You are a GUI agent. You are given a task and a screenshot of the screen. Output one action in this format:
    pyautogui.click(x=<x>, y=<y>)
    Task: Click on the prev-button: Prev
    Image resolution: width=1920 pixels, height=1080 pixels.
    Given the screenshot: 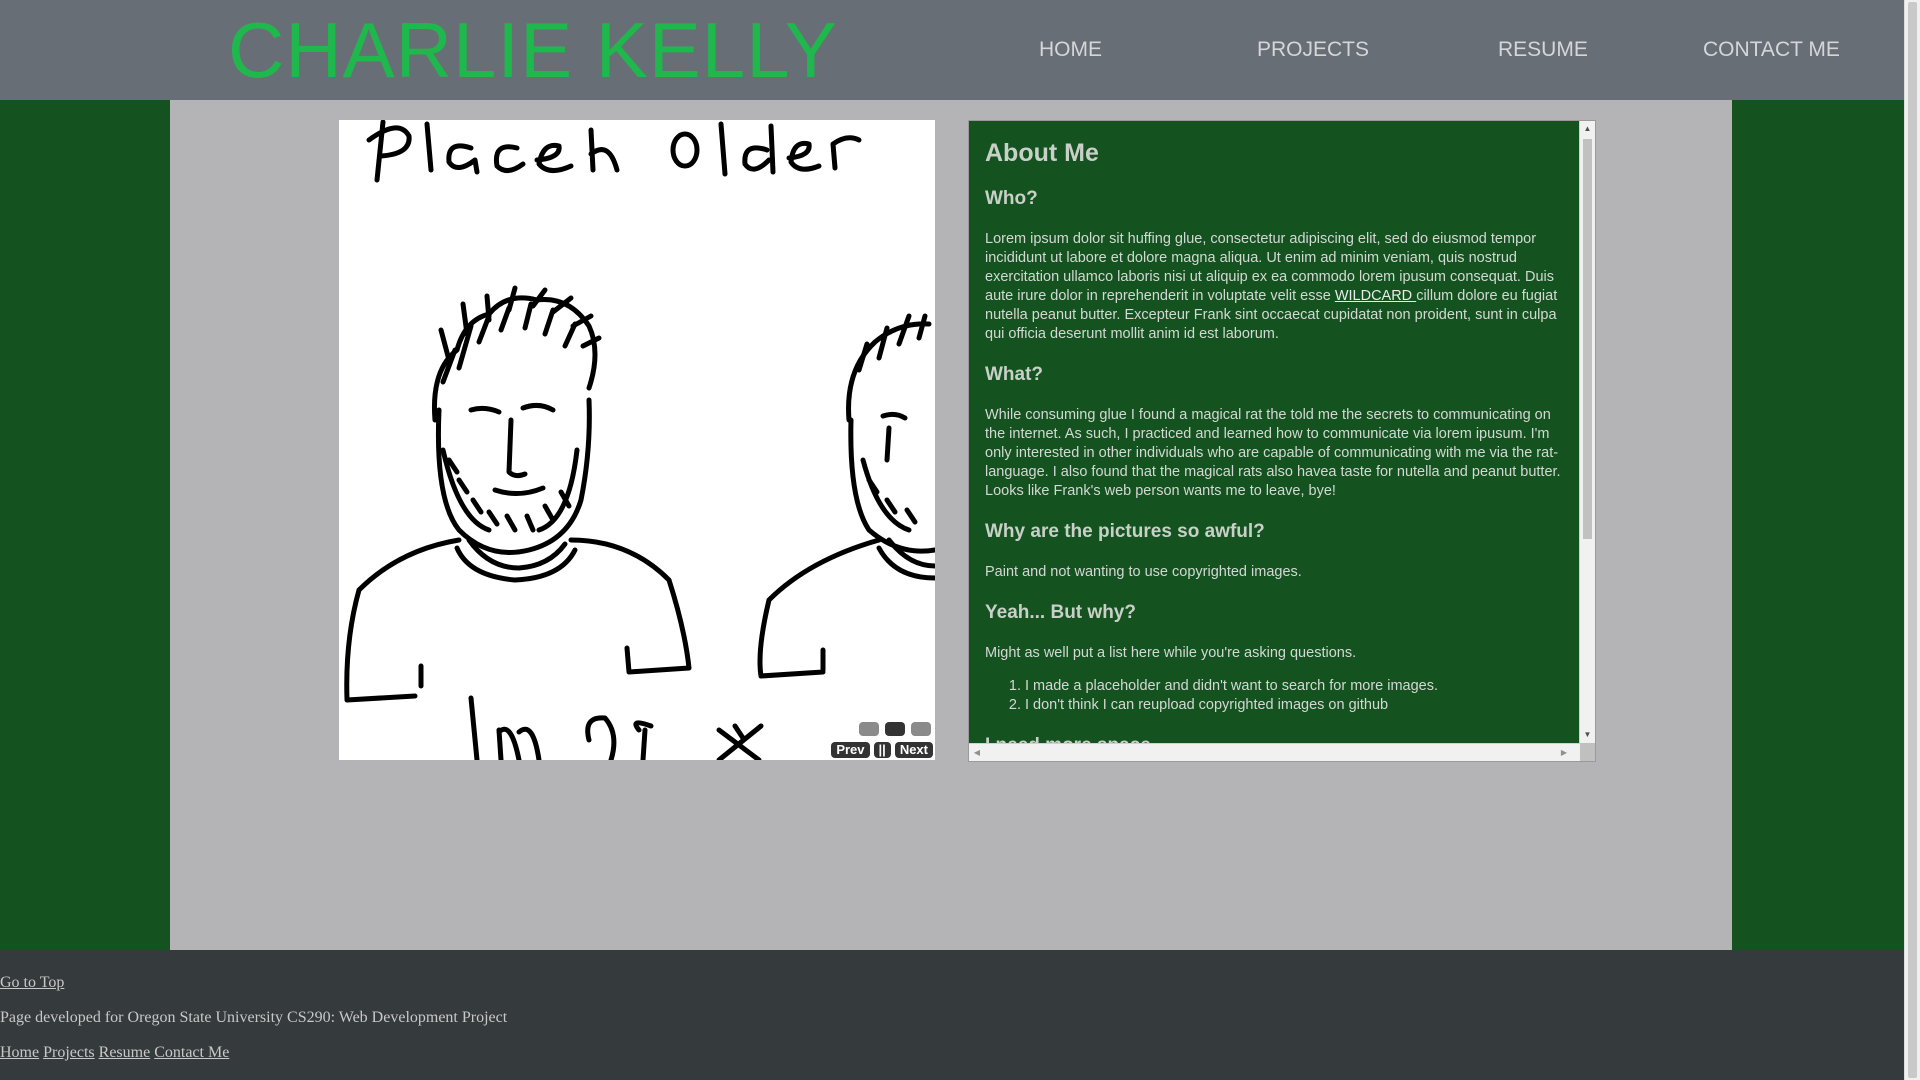 What is the action you would take?
    pyautogui.click(x=850, y=750)
    